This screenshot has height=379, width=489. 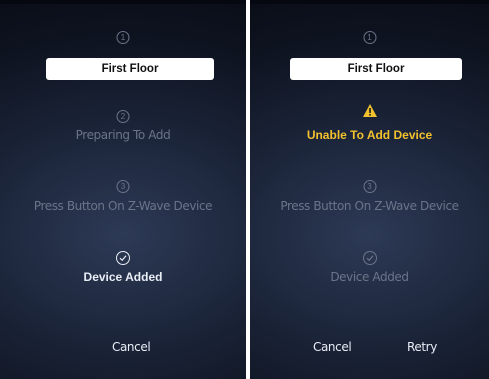 What do you see at coordinates (369, 135) in the screenshot?
I see `step-2-error-label: Unable To Add Device` at bounding box center [369, 135].